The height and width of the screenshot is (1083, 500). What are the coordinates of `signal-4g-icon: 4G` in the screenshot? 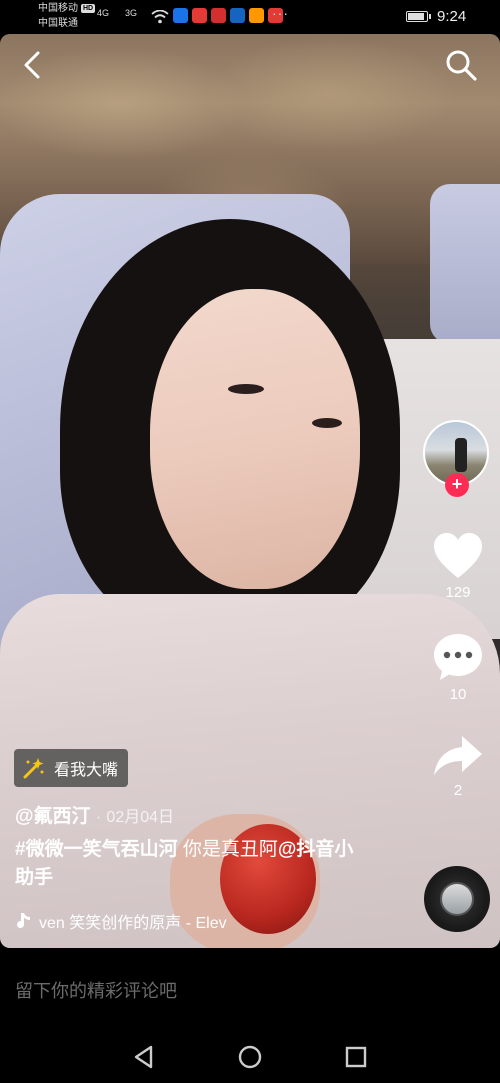 It's located at (103, 13).